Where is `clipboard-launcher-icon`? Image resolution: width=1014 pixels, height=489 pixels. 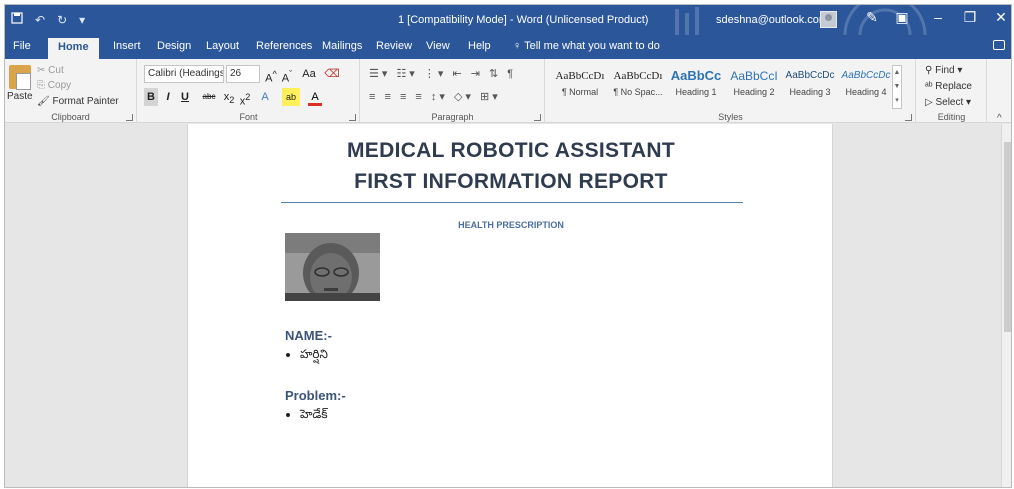
clipboard-launcher-icon is located at coordinates (129, 117).